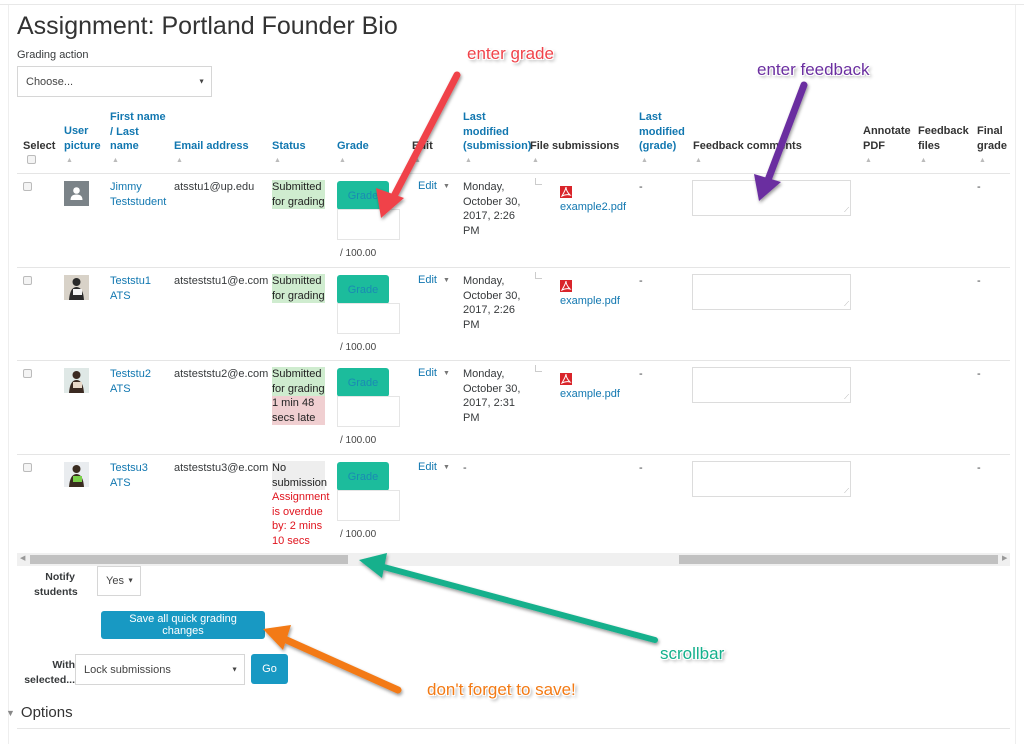  I want to click on collapse-triangle-icon: ▼, so click(10, 712).